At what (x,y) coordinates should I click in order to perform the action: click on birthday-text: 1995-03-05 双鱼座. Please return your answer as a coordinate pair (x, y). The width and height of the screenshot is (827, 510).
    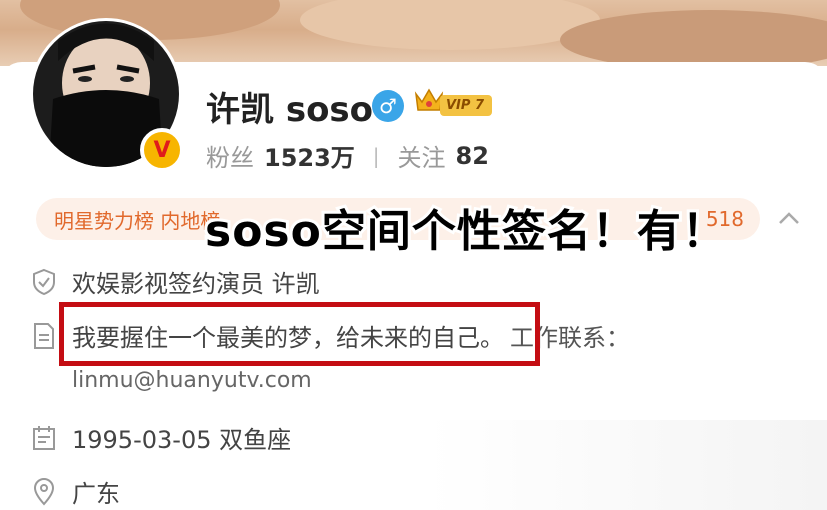
    Looking at the image, I should click on (182, 440).